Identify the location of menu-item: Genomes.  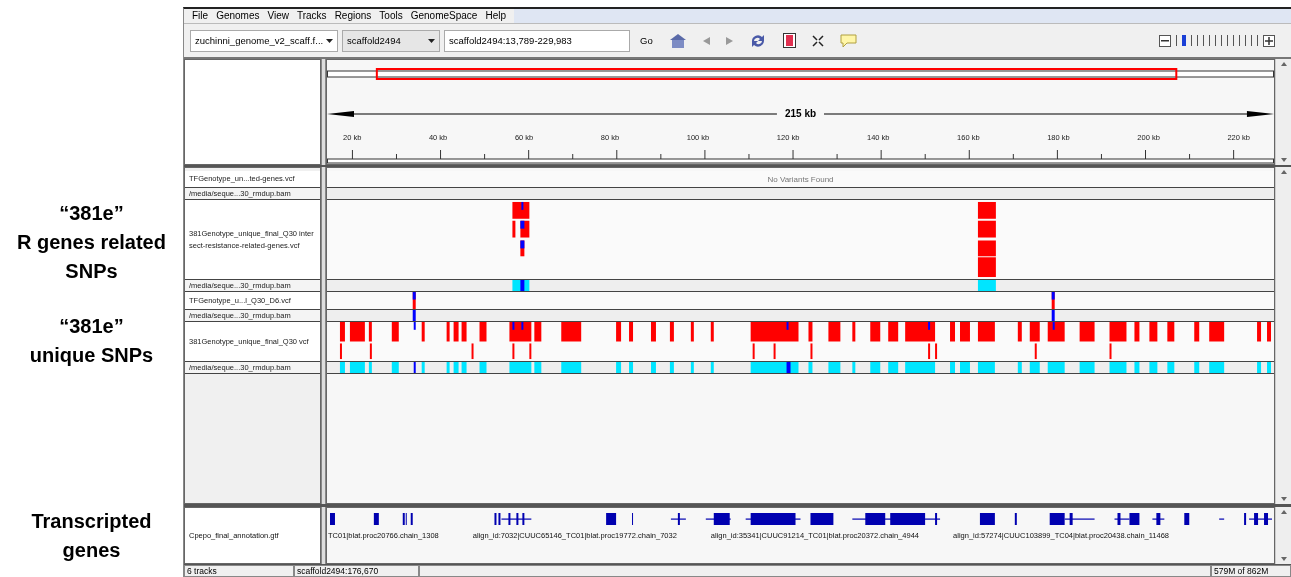
(238, 16).